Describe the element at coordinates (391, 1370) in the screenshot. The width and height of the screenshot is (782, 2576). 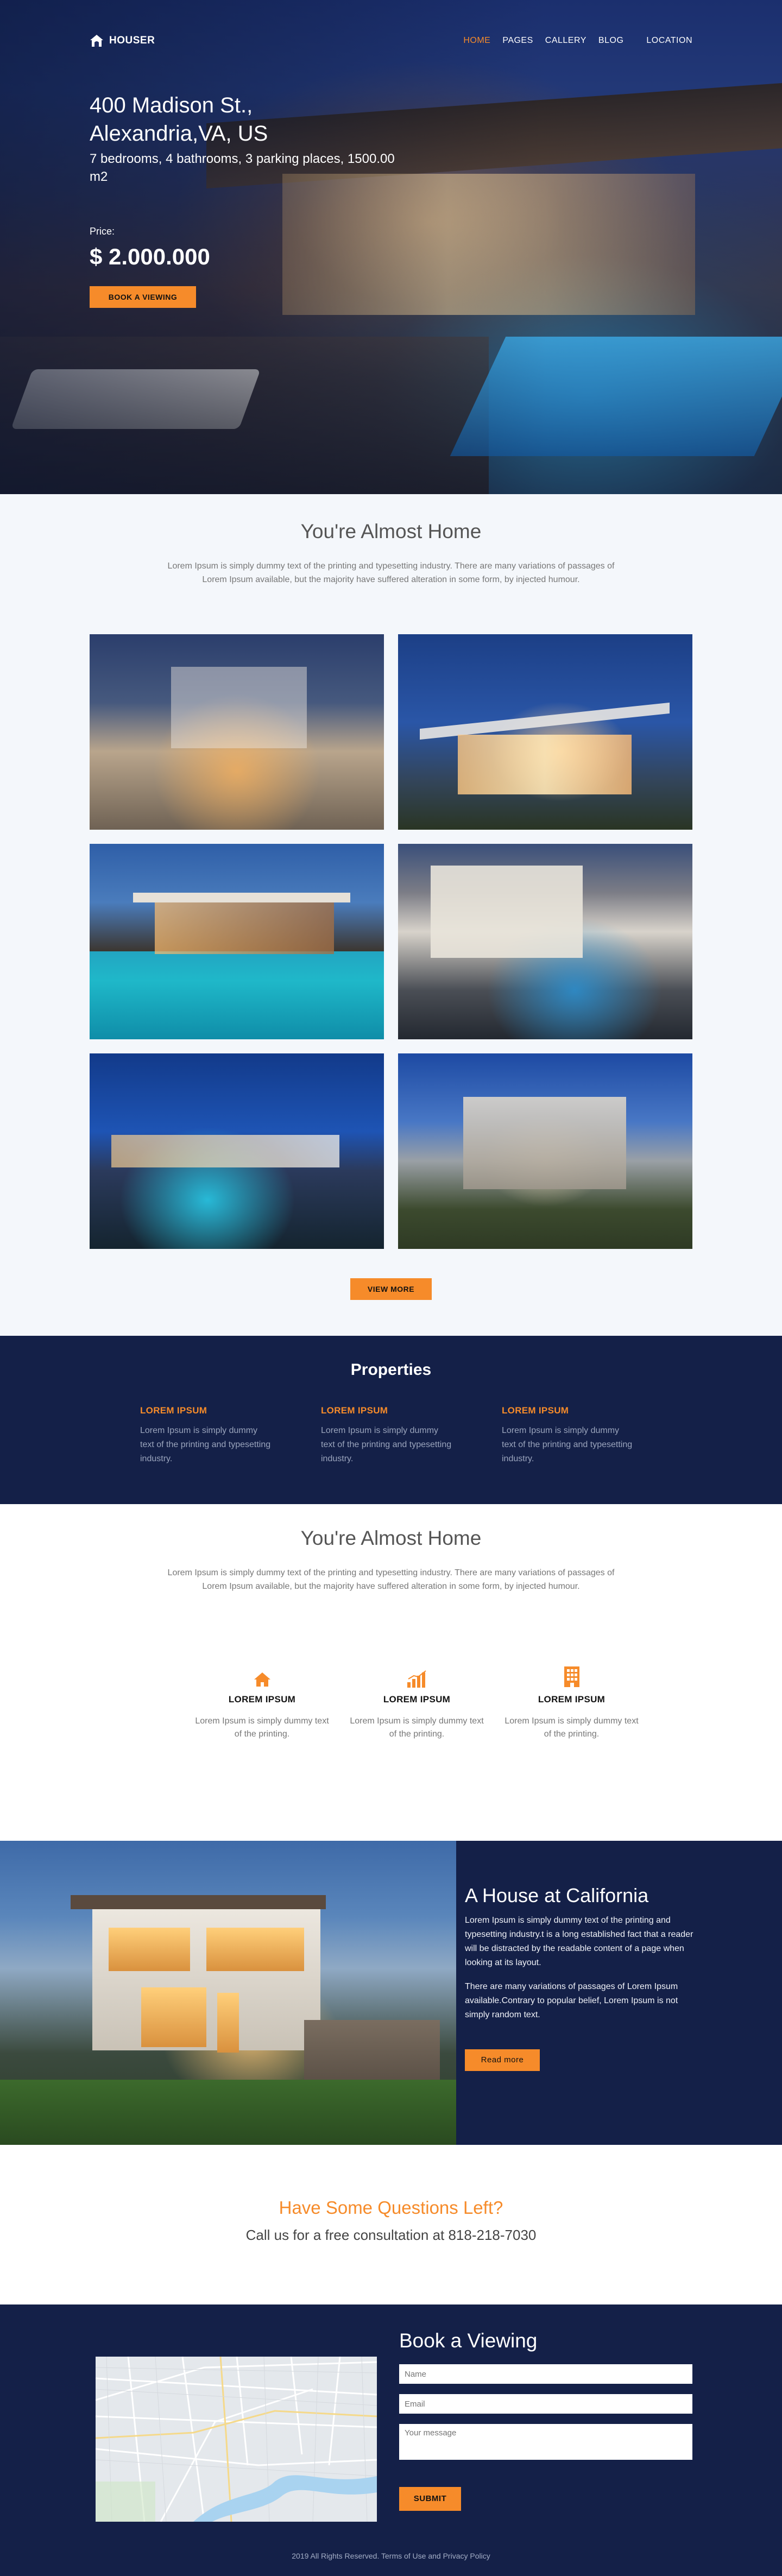
I see `properties-title: Properties` at that location.